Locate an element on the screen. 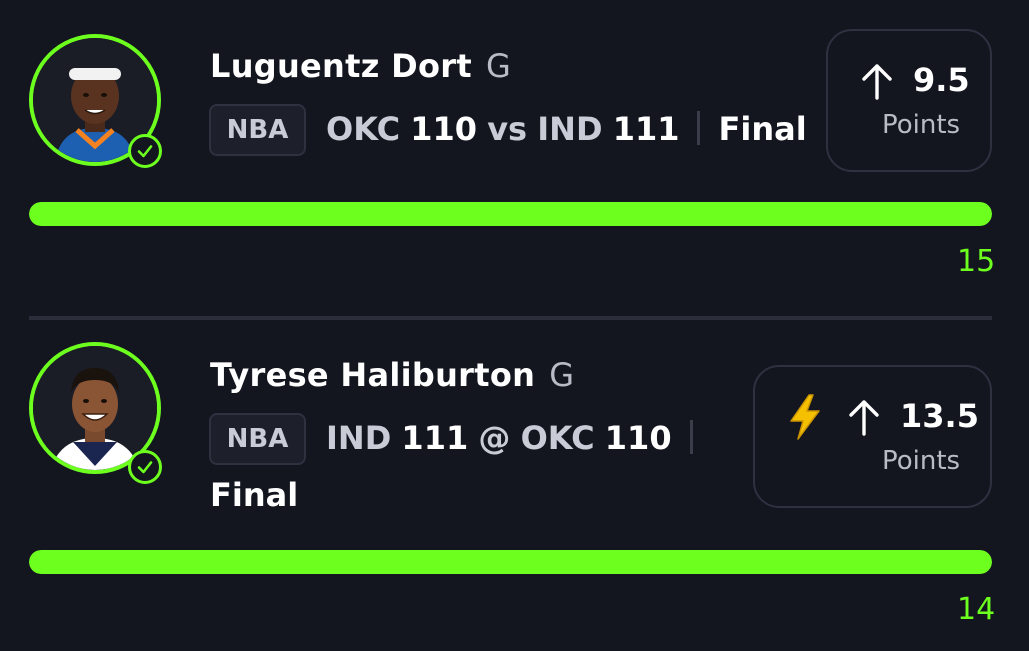 The width and height of the screenshot is (1029, 651). lightning-bolt-icon is located at coordinates (805, 417).